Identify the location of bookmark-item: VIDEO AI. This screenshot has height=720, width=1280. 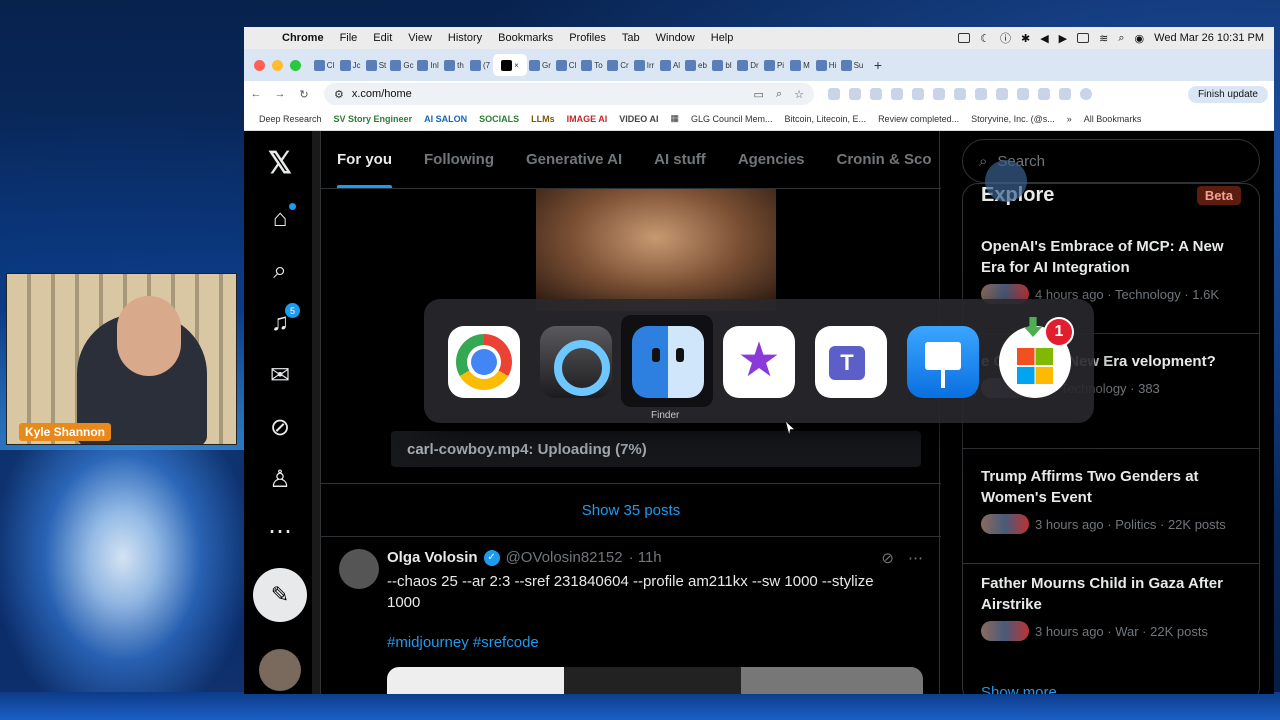
(638, 119).